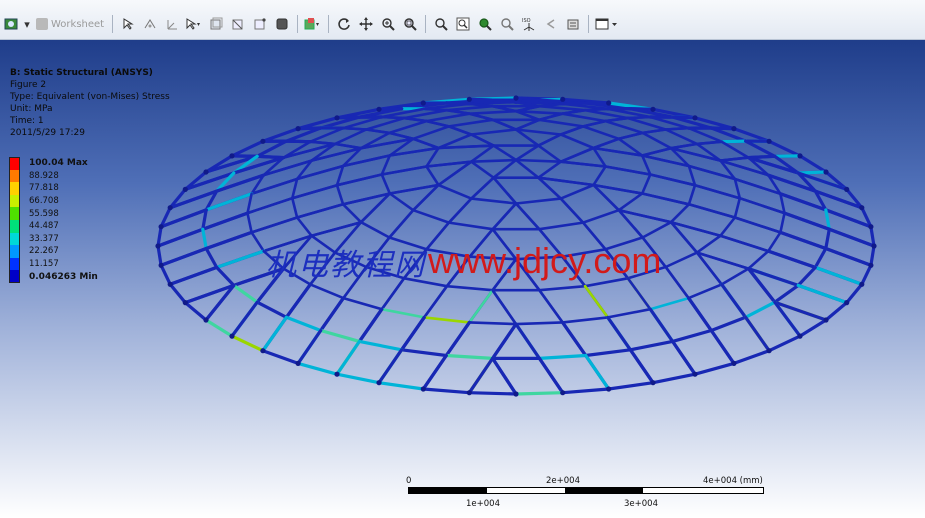 The image size is (925, 518). What do you see at coordinates (128, 24) in the screenshot?
I see `select-icon` at bounding box center [128, 24].